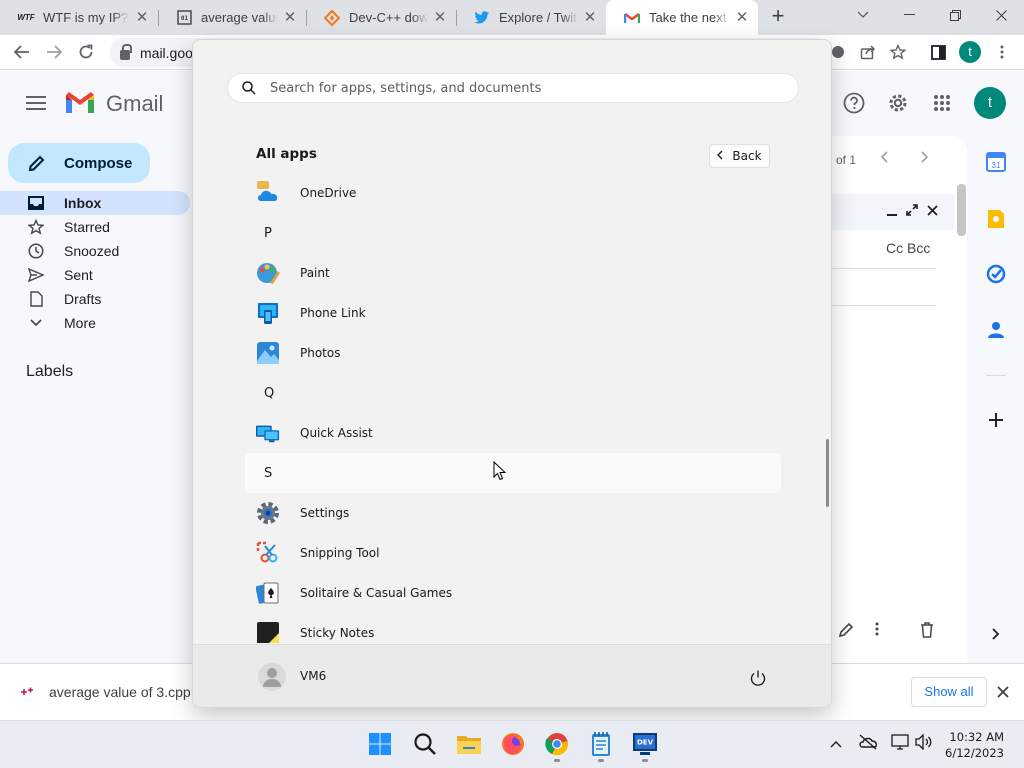 Image resolution: width=1024 pixels, height=768 pixels. Describe the element at coordinates (184, 18) in the screenshot. I see `svg-text: 01` at that location.